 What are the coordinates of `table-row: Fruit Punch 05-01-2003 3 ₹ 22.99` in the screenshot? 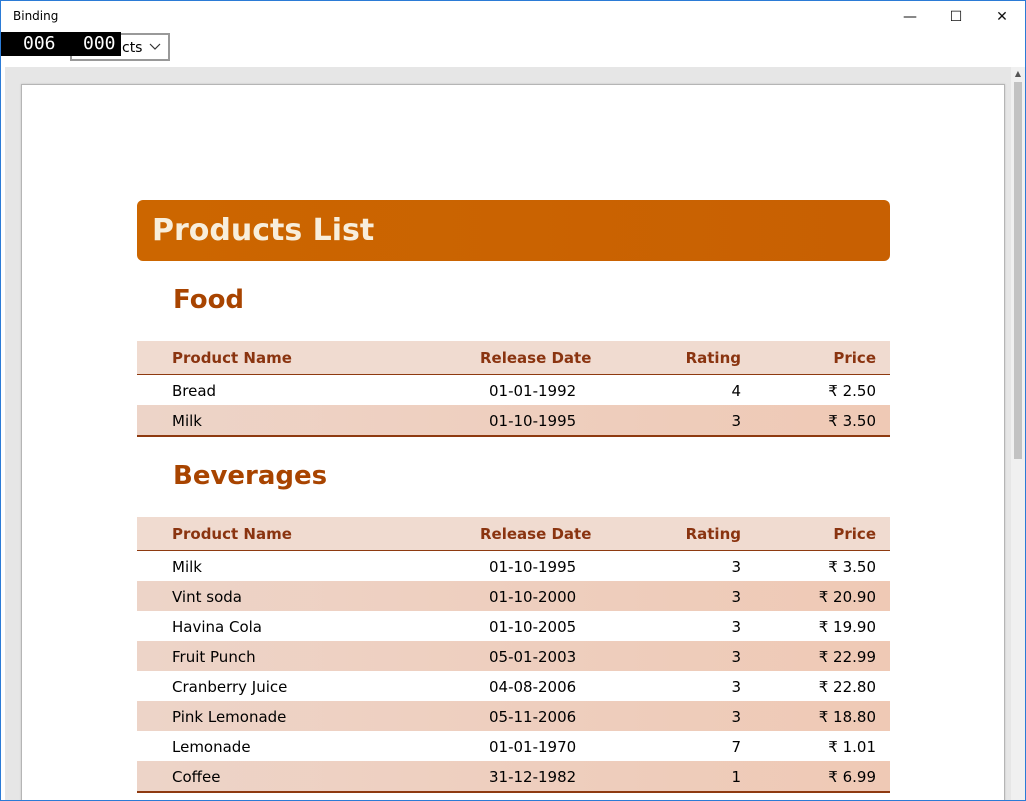 It's located at (513, 656).